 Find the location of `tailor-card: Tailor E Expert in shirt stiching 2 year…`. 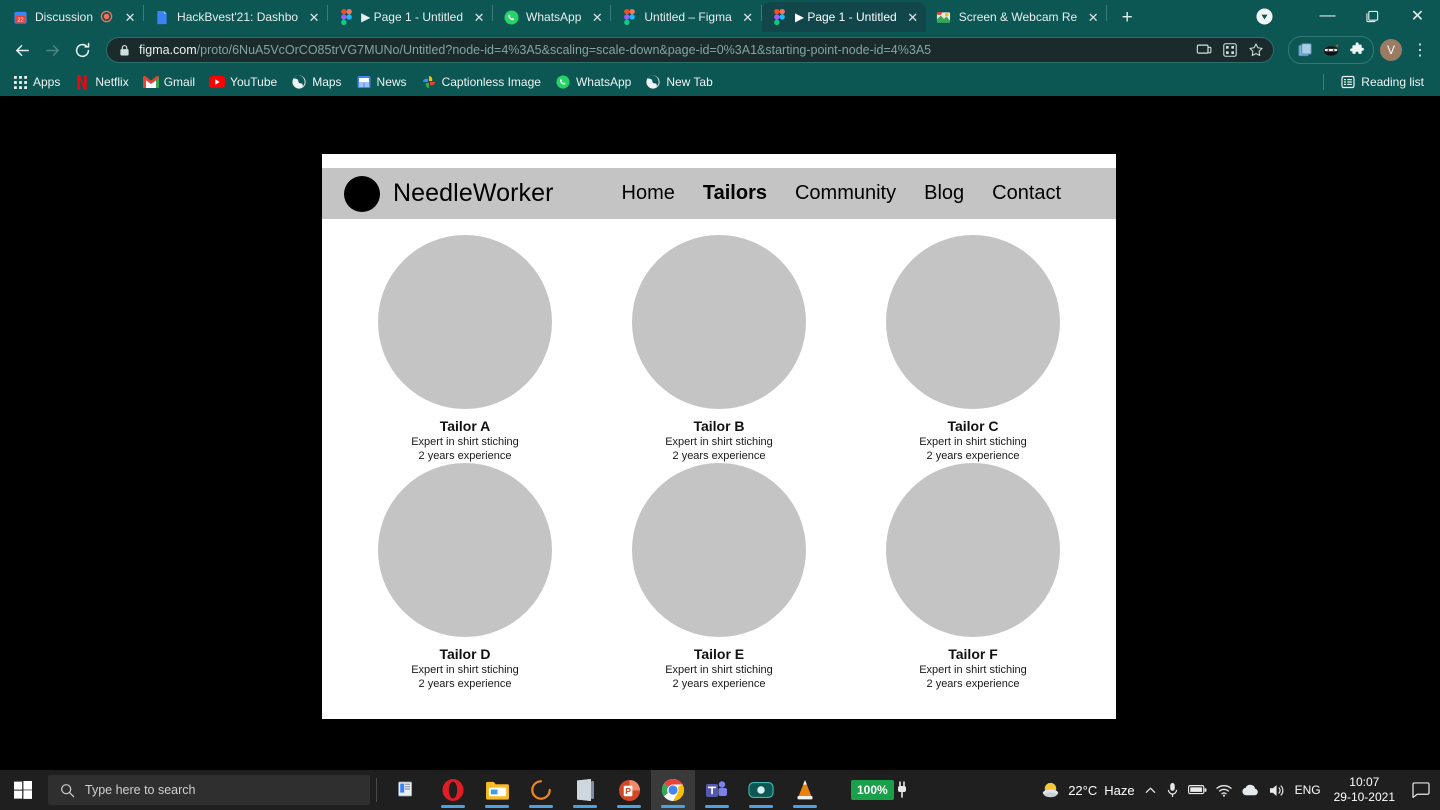

tailor-card: Tailor E Expert in shirt stiching 2 year… is located at coordinates (719, 576).